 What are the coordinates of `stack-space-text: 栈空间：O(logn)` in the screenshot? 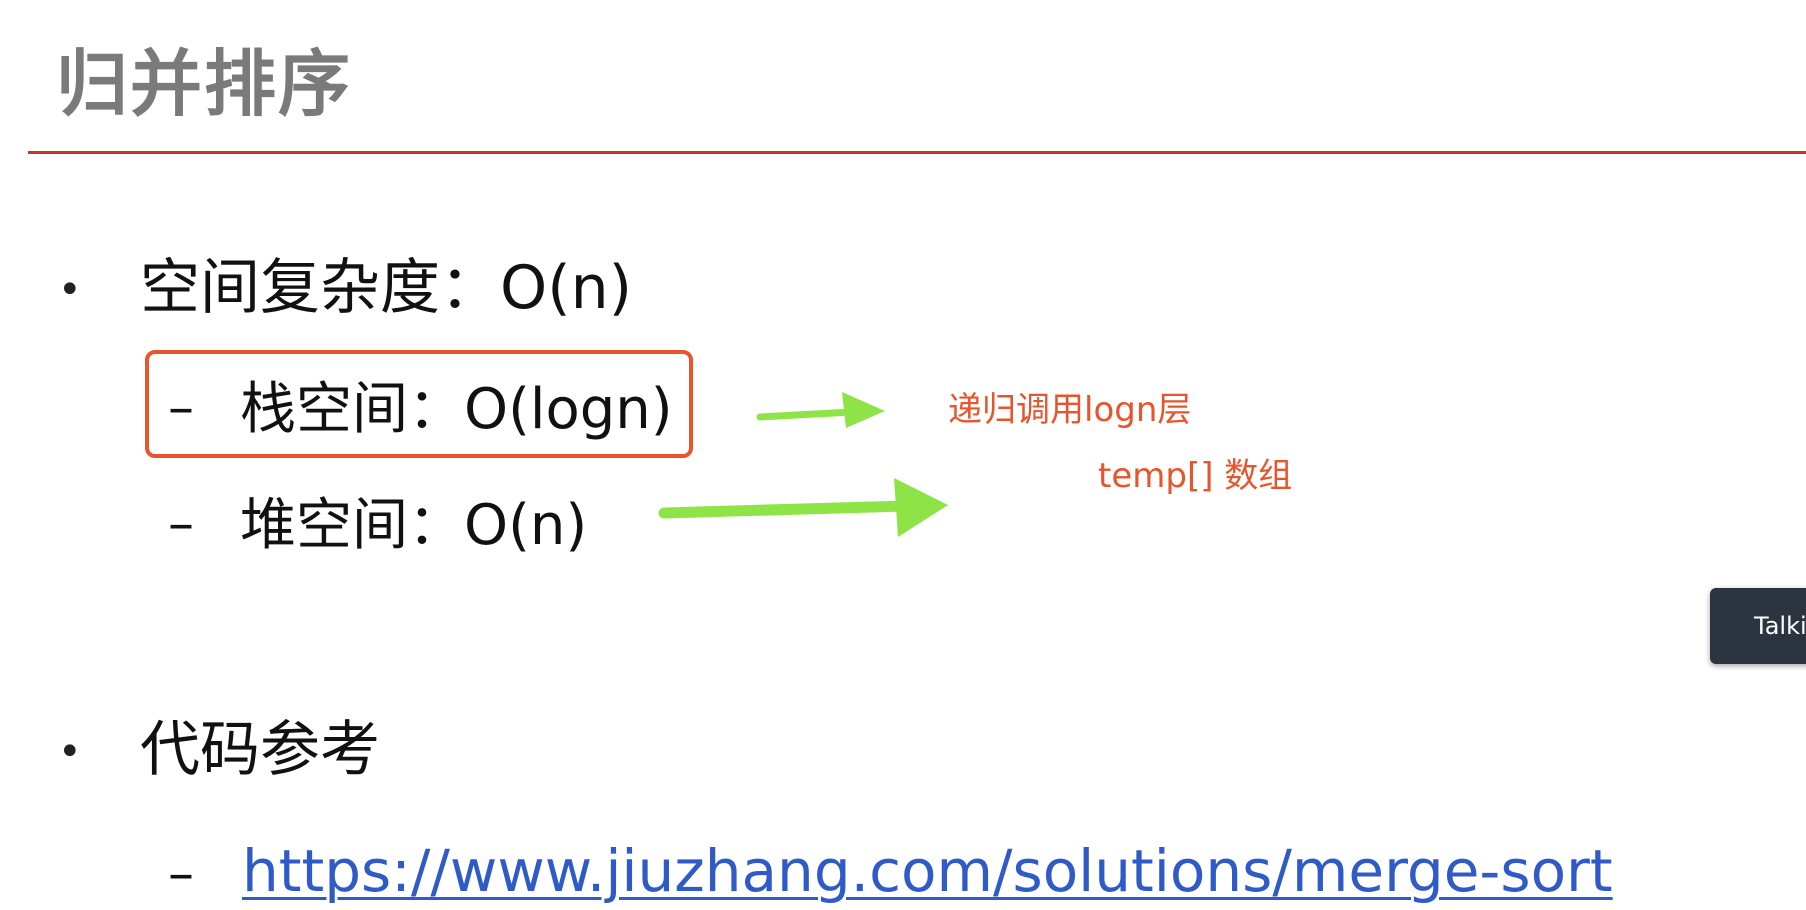 It's located at (456, 409).